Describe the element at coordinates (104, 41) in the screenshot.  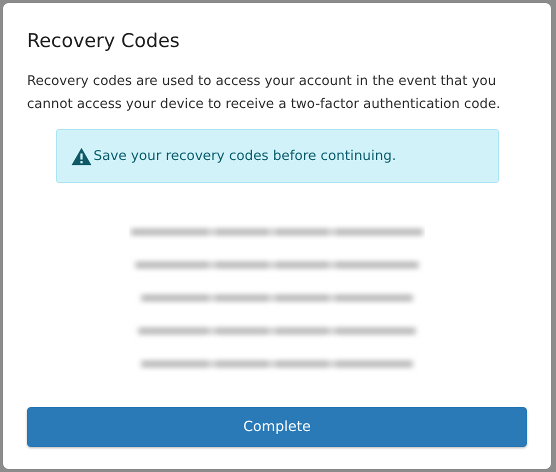
I see `dialog-title: Recovery Codes` at that location.